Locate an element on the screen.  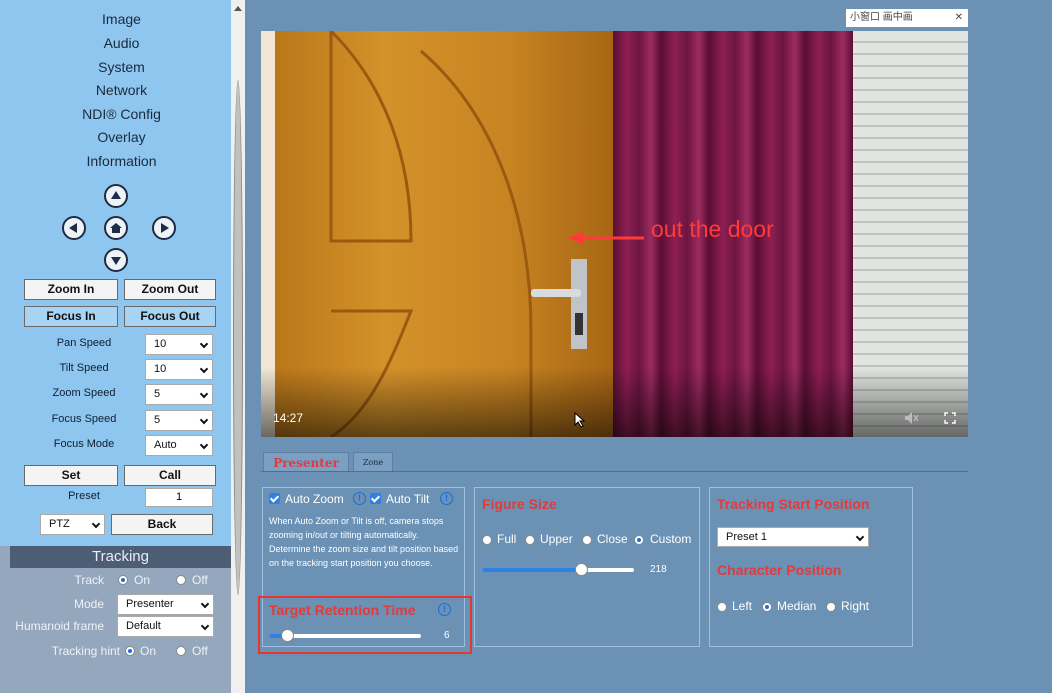
retention-info-icon: ! is located at coordinates (444, 609).